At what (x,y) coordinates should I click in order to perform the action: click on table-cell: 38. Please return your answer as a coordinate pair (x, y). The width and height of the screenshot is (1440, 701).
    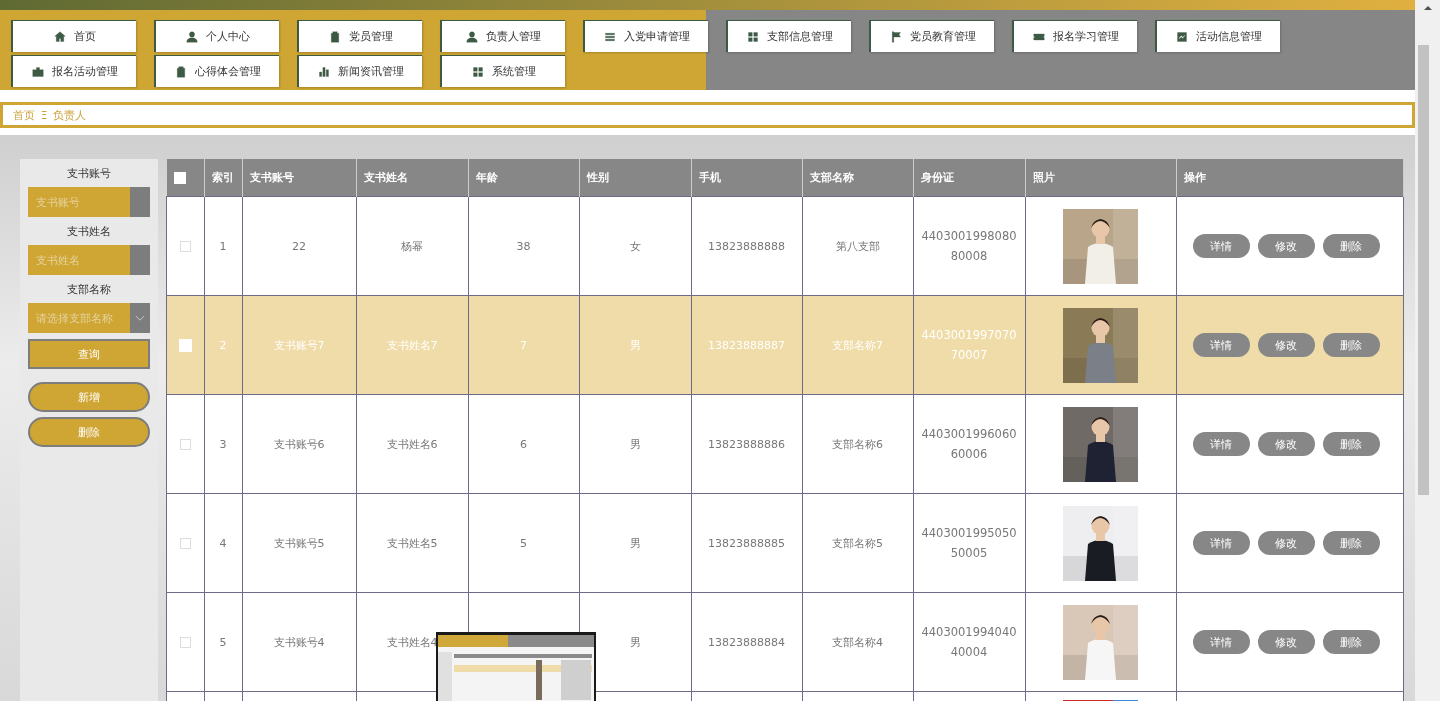
    Looking at the image, I should click on (523, 246).